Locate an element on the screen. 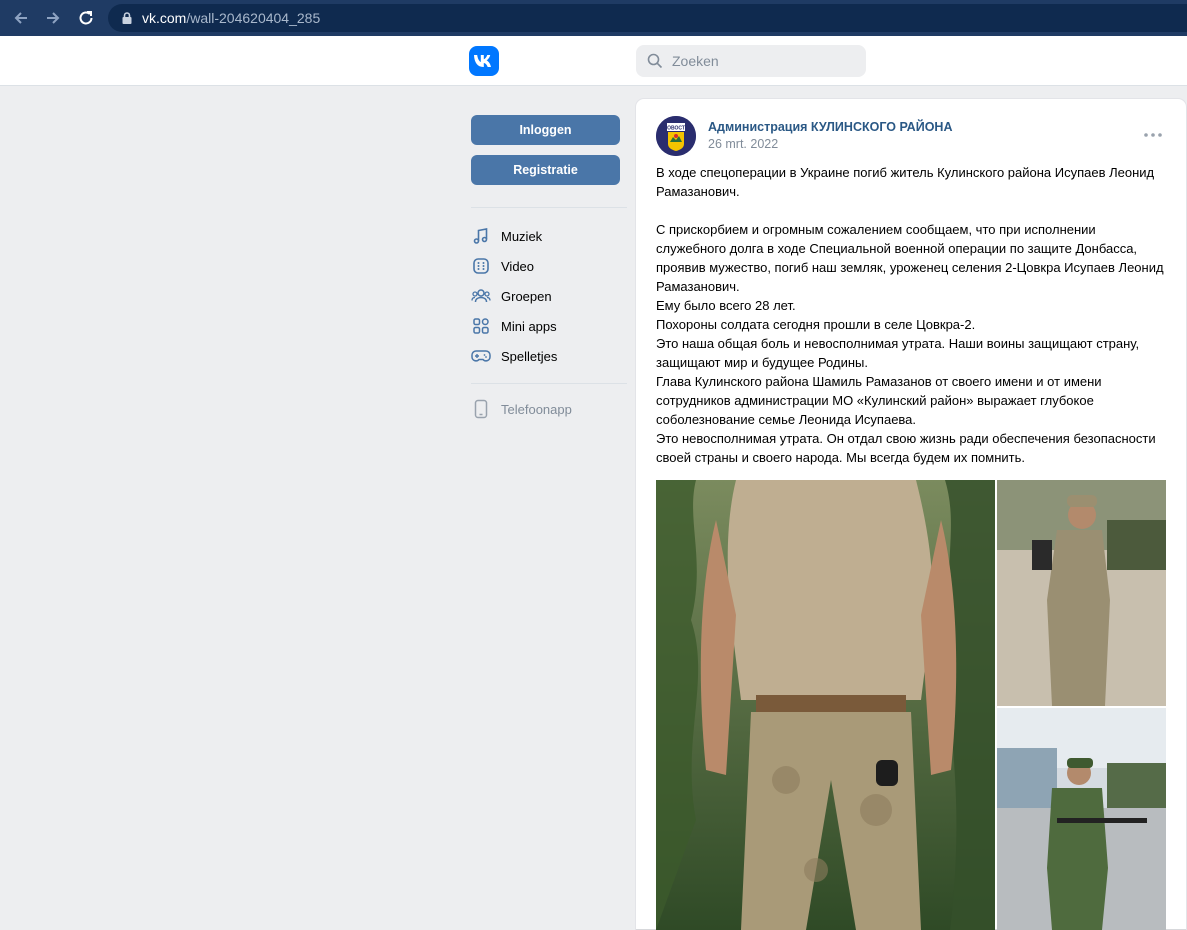  mini-apps-icon is located at coordinates (481, 326).